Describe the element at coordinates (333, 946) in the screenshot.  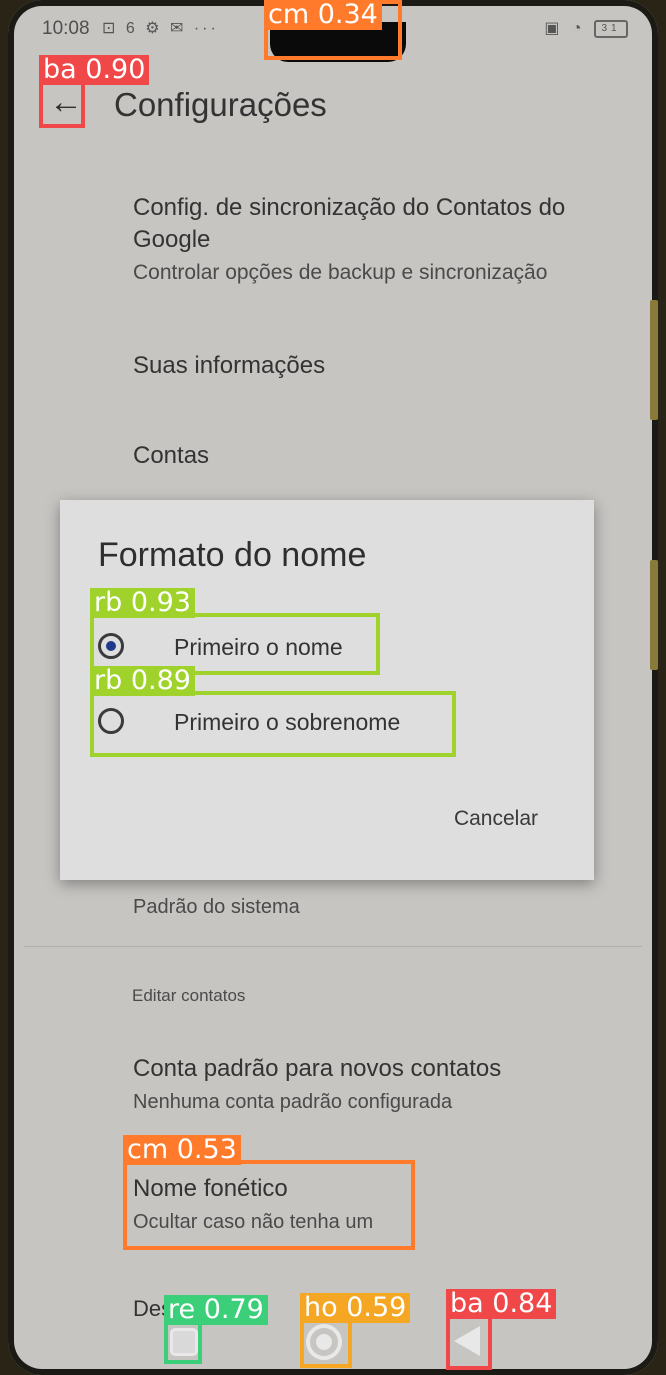
I see `divider` at that location.